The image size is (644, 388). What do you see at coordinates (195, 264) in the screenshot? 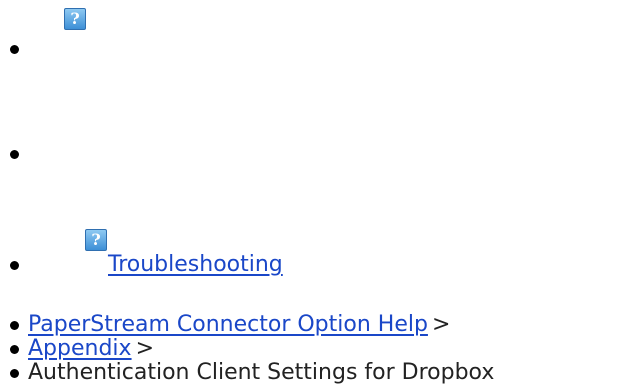
I see `troubleshooting-label: Troubleshooting` at bounding box center [195, 264].